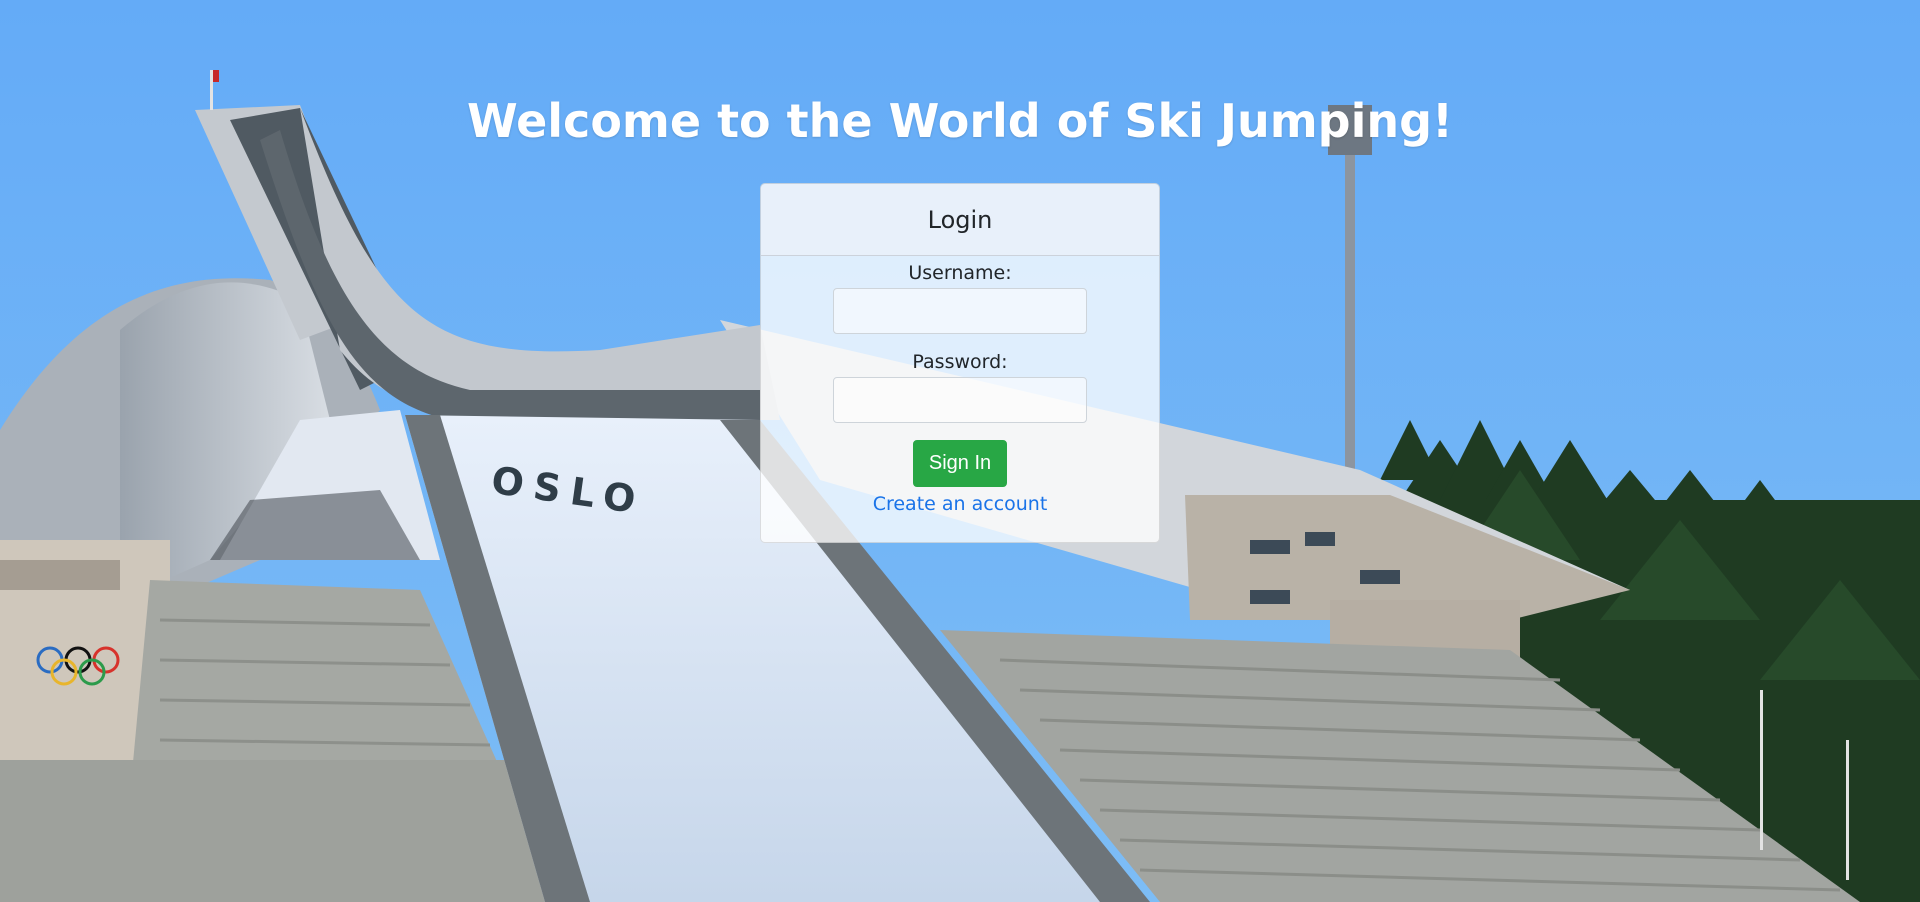  I want to click on username-input, so click(960, 311).